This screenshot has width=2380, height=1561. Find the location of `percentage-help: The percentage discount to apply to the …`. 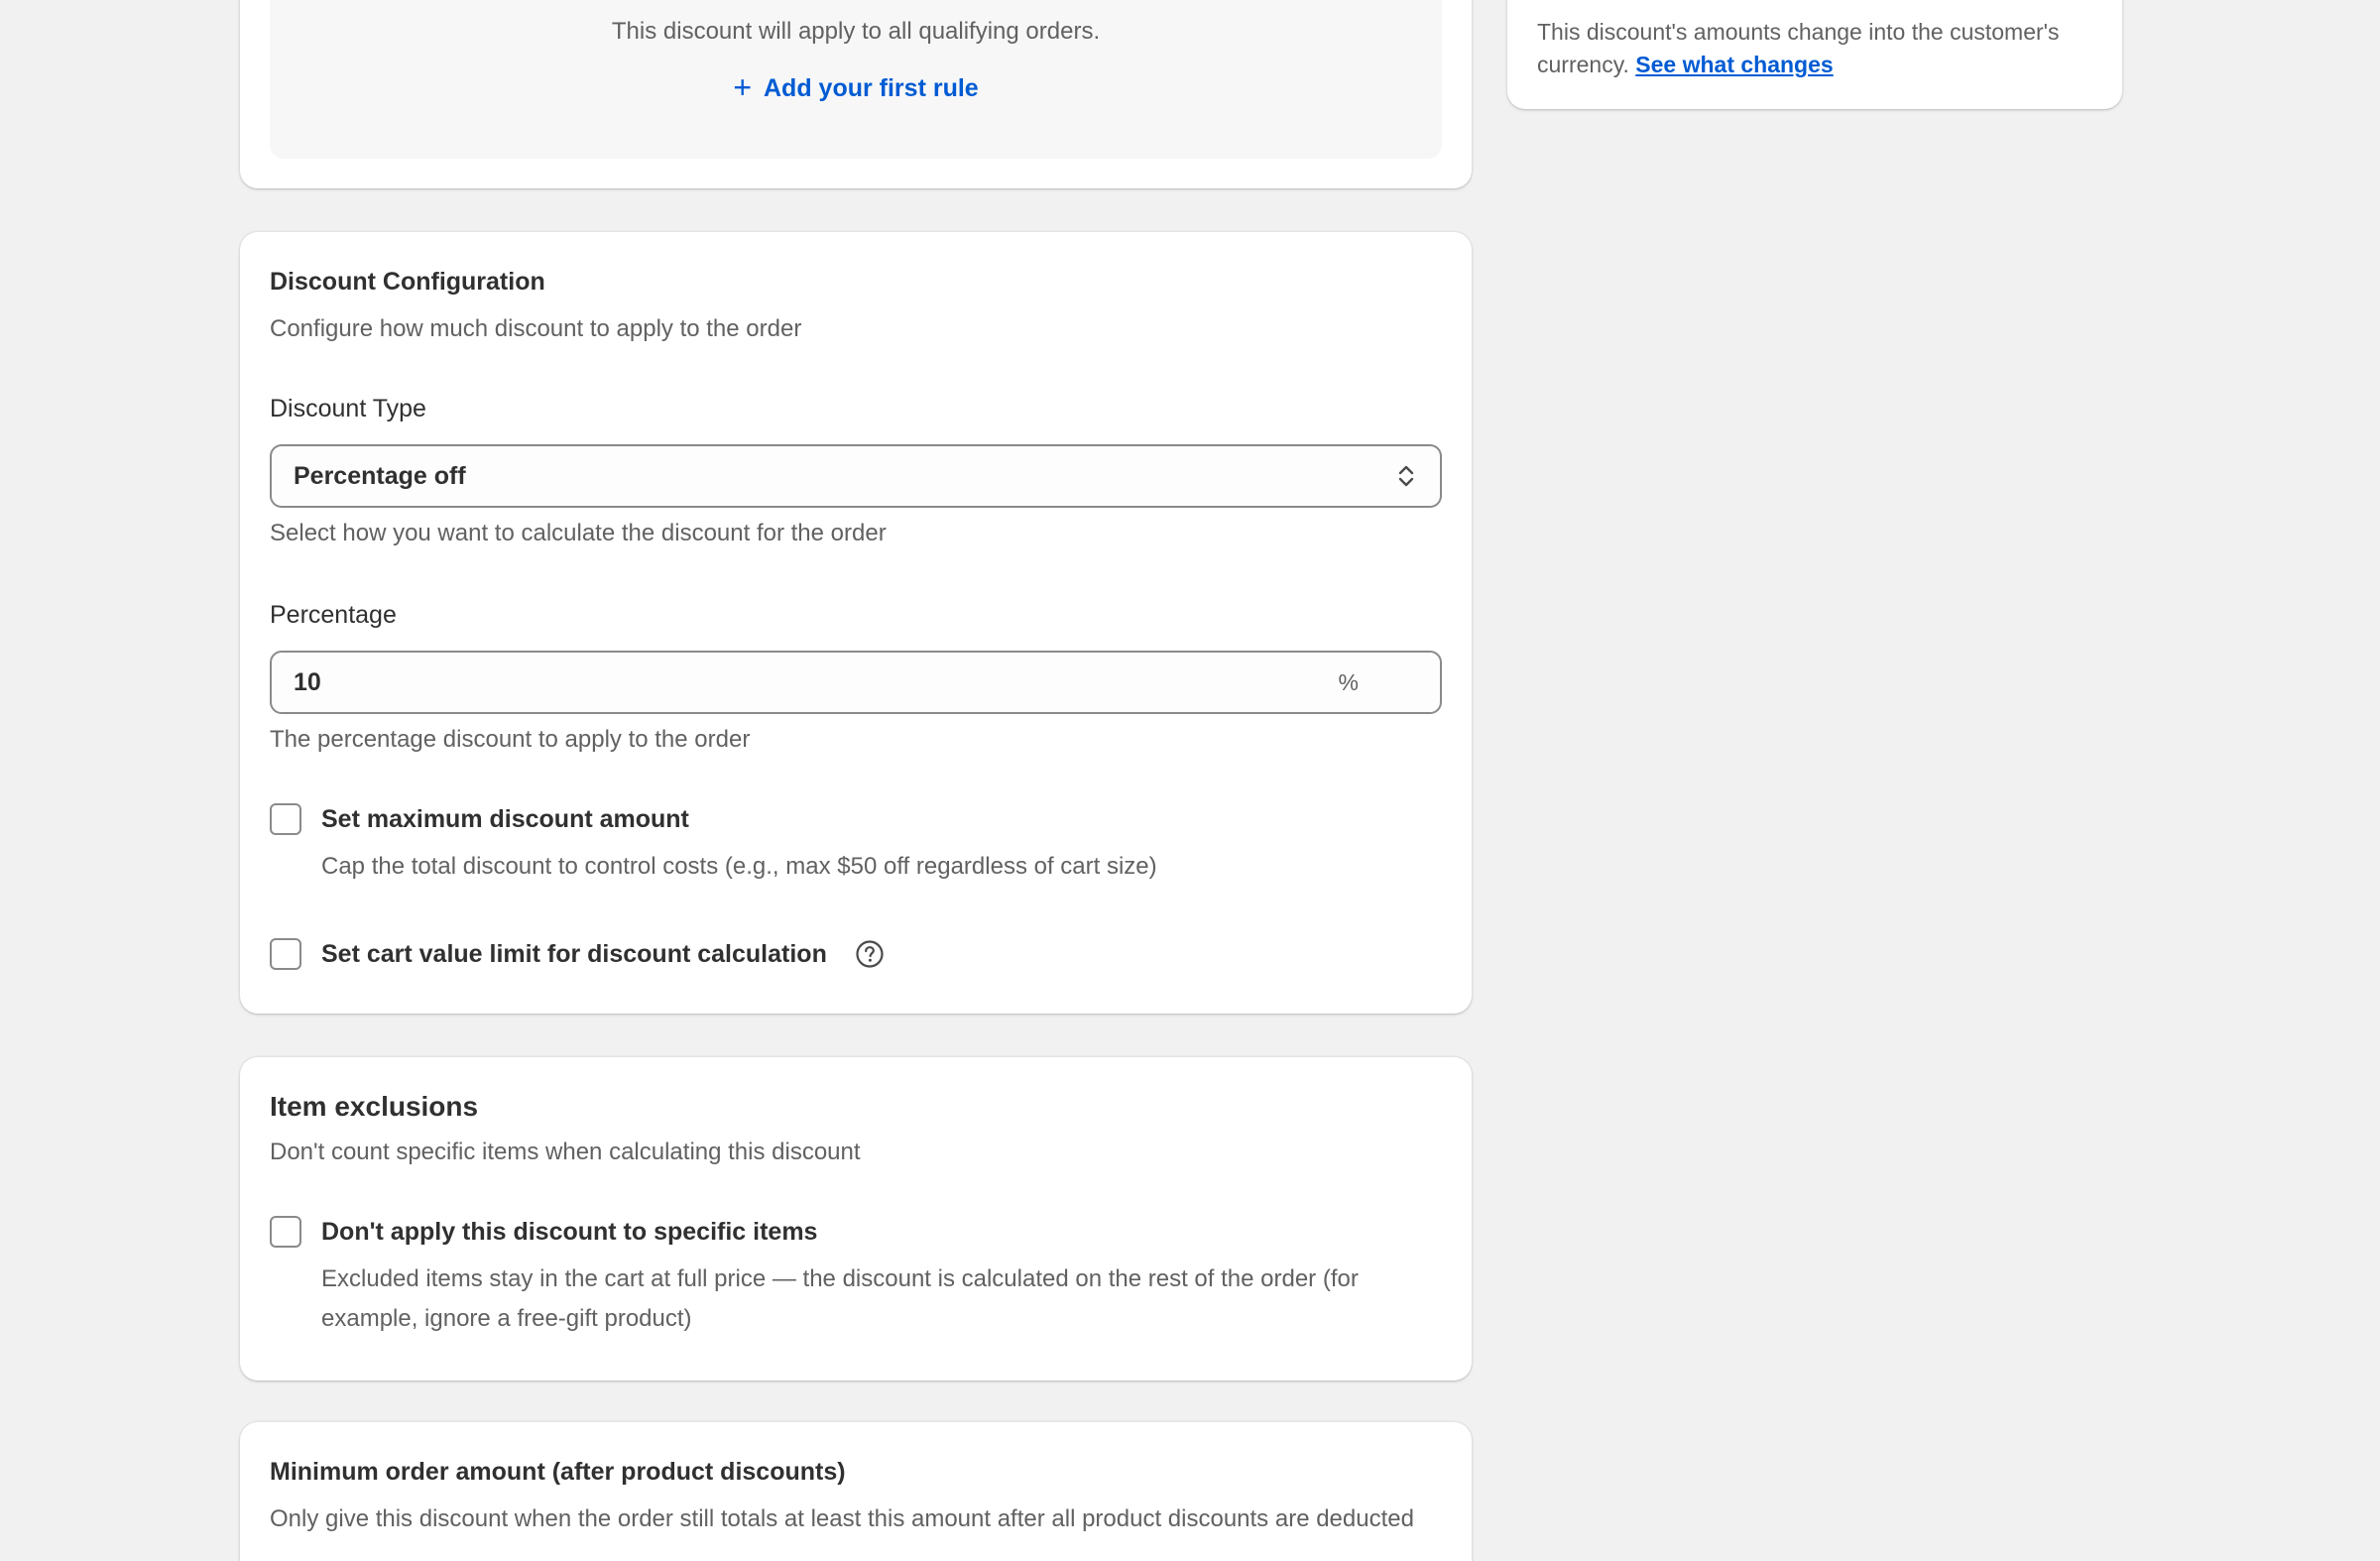

percentage-help: The percentage discount to apply to the … is located at coordinates (510, 739).